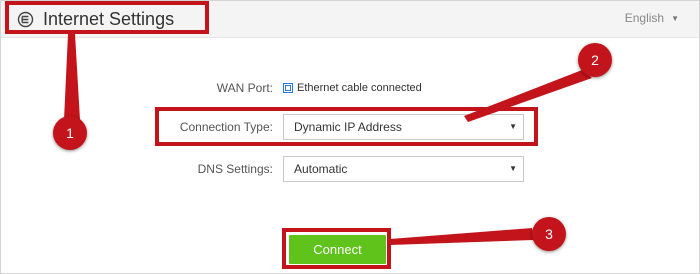 The width and height of the screenshot is (700, 274). I want to click on wan-port-status: Ethernet cable connected, so click(352, 88).